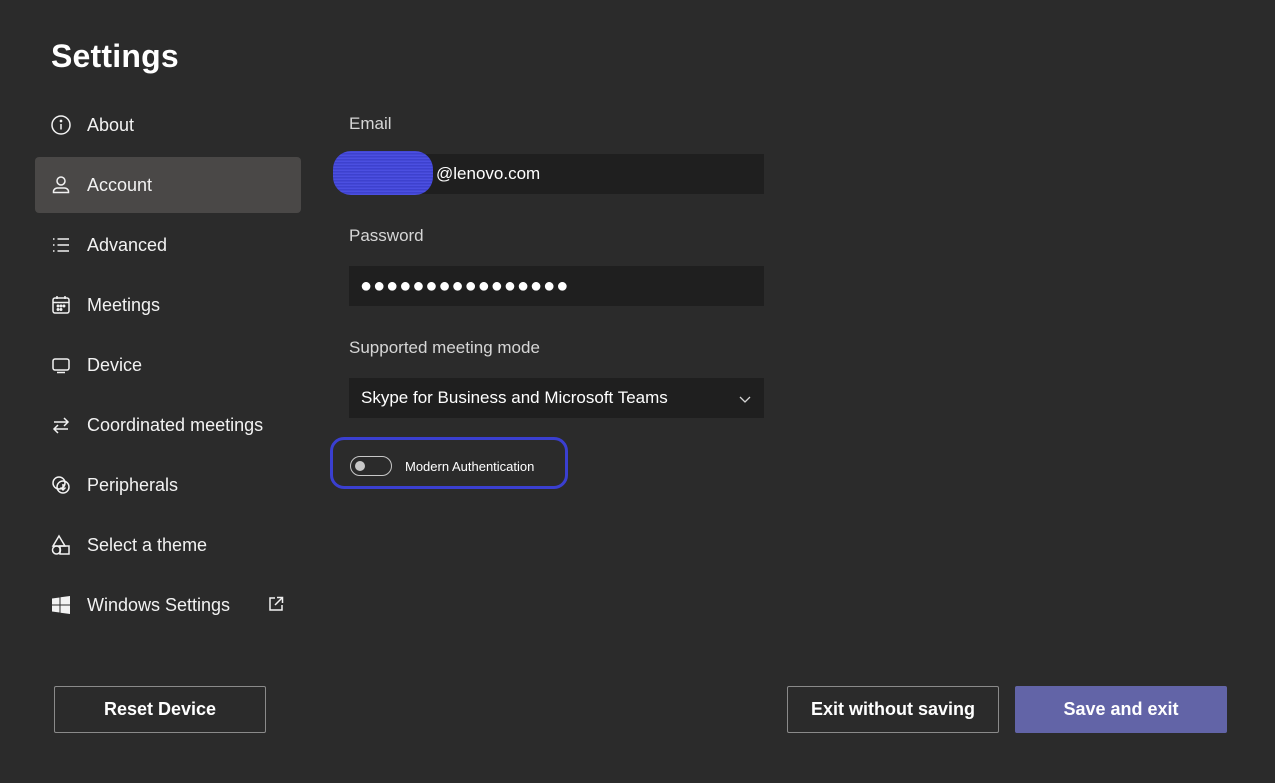  What do you see at coordinates (61, 605) in the screenshot?
I see `windows-logo-icon` at bounding box center [61, 605].